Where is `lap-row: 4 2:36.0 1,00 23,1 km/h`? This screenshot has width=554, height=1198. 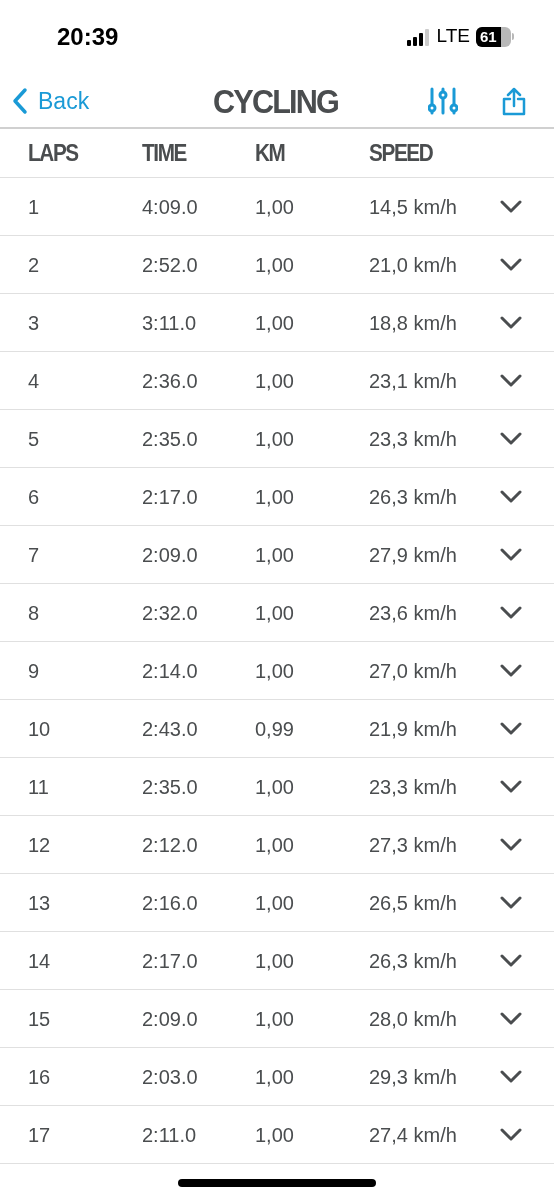
lap-row: 4 2:36.0 1,00 23,1 km/h is located at coordinates (277, 381).